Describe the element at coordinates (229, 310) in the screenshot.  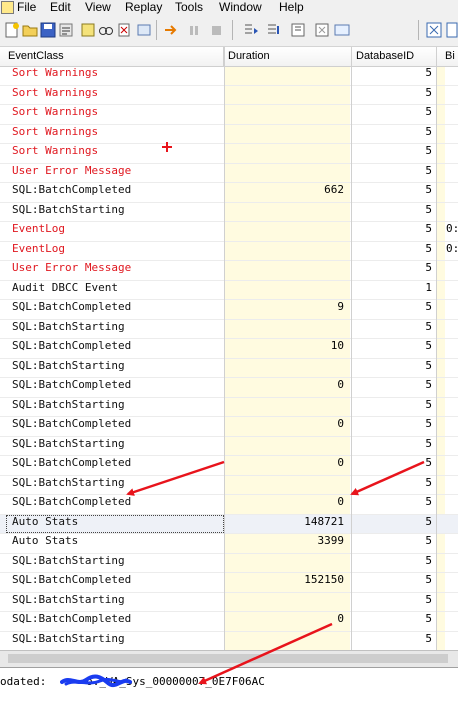
I see `table-row: SQL:BatchCompleted 9 5` at that location.